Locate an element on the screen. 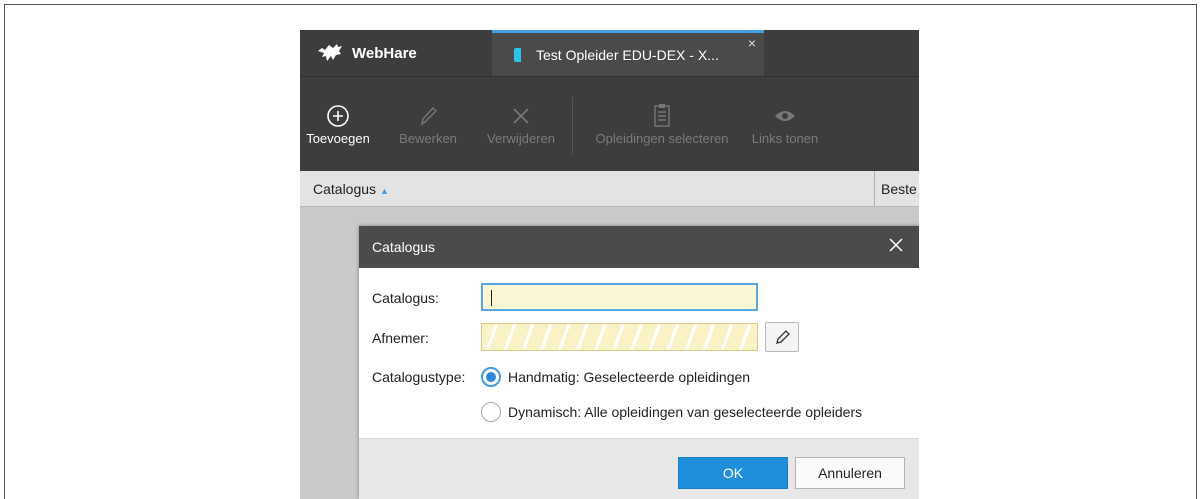  eye-icon is located at coordinates (785, 116).